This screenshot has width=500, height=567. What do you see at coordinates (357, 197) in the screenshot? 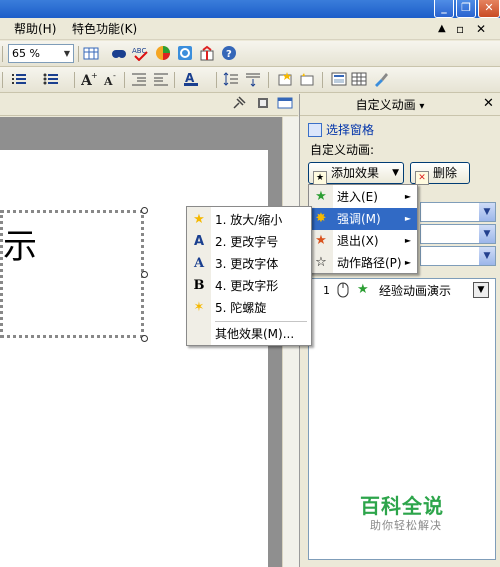
I see `menu-item-label: 进入(E)` at bounding box center [357, 197].